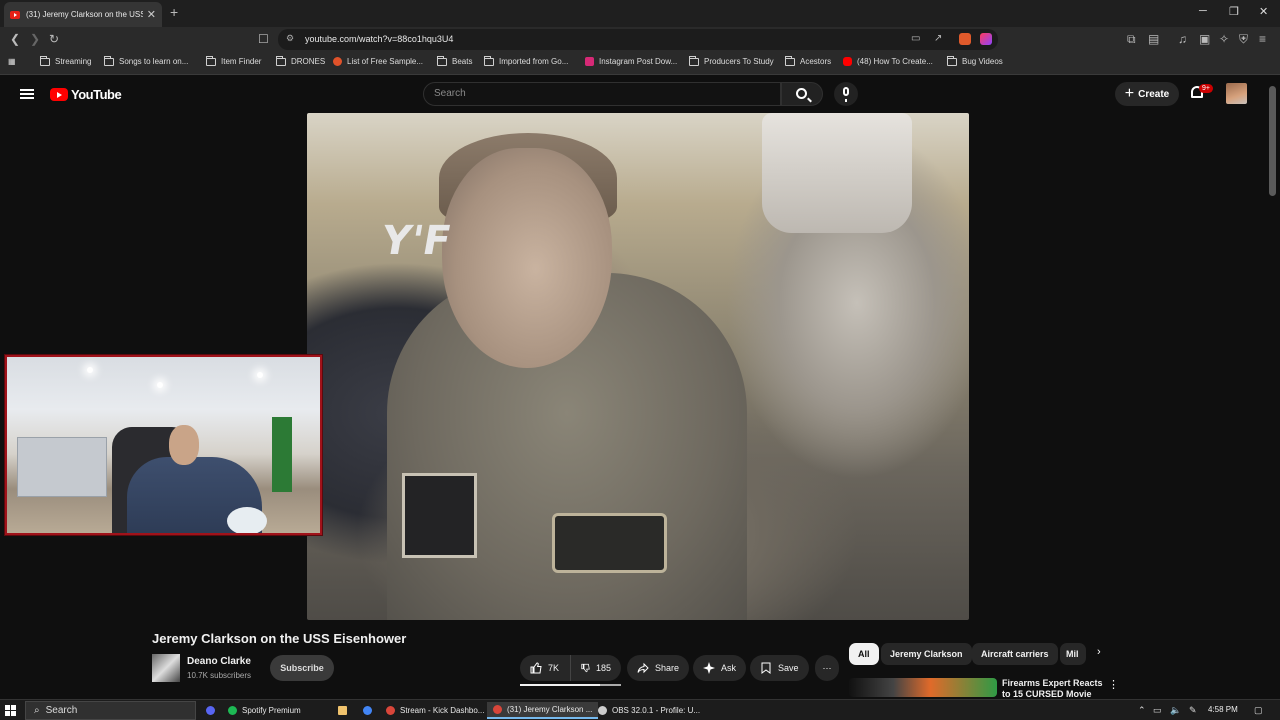 The height and width of the screenshot is (720, 1280). I want to click on youtube-header: YouTube +Create 9+, so click(640, 94).